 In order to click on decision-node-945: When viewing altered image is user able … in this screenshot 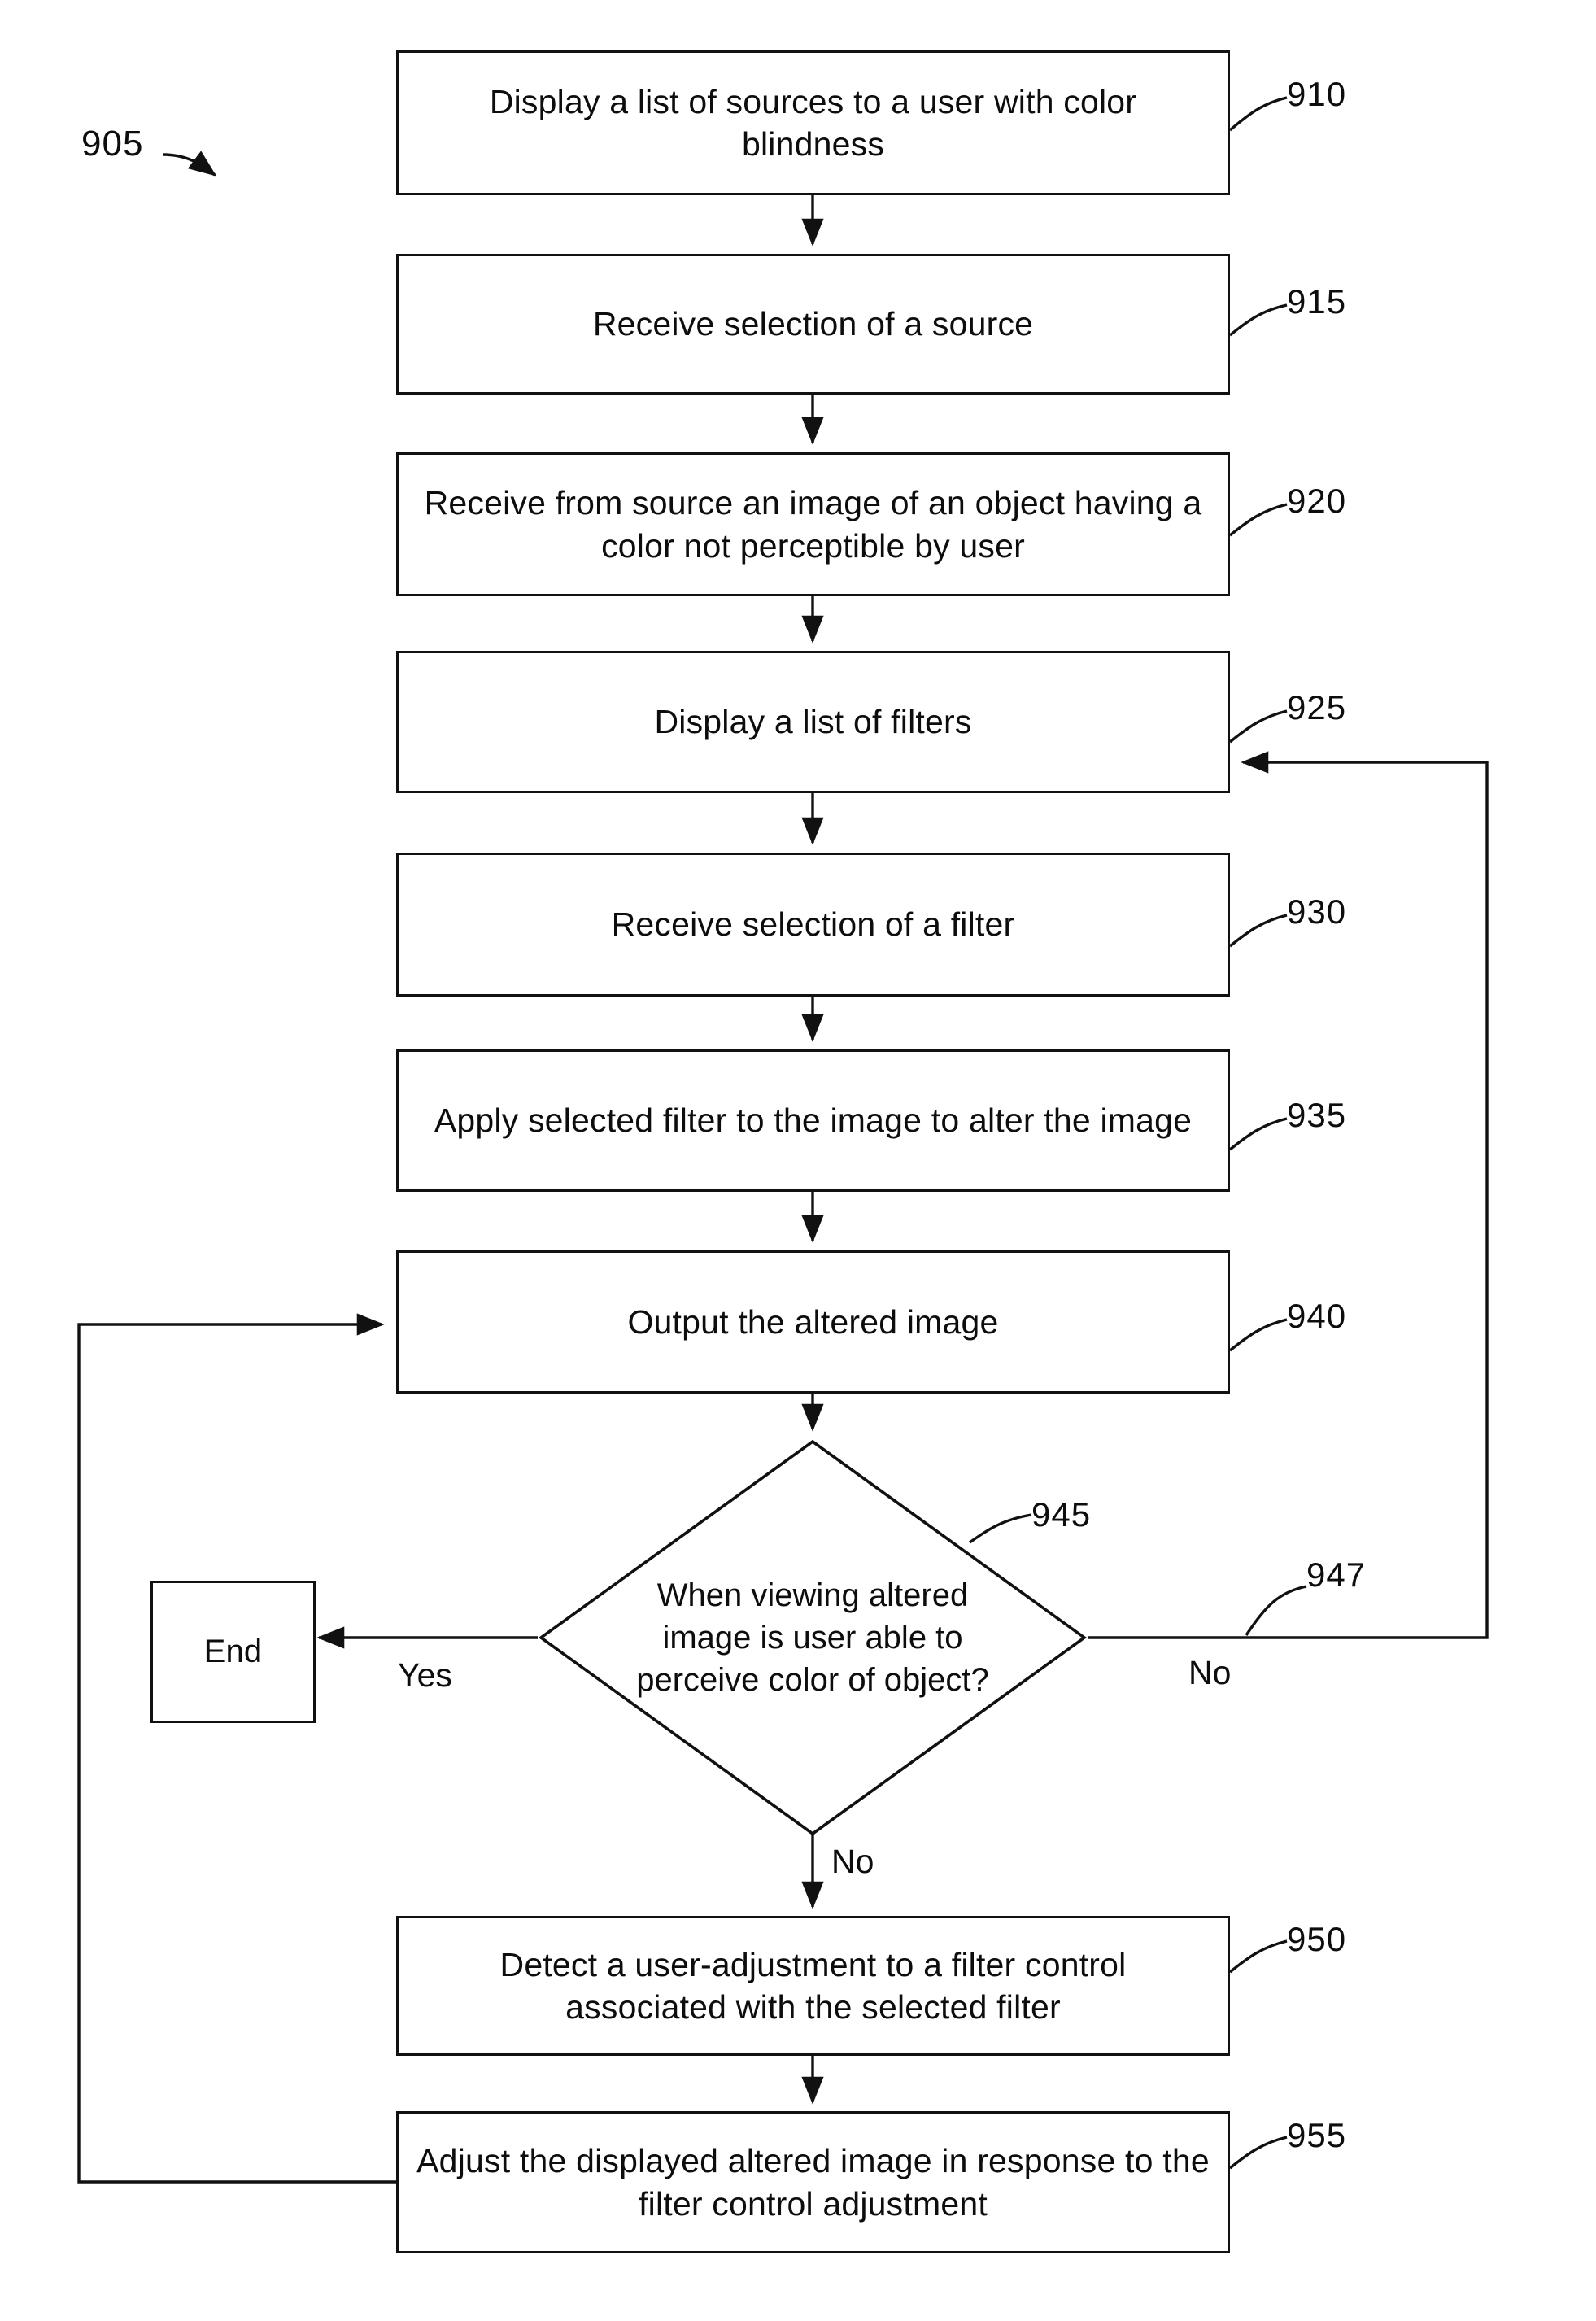, I will do `click(813, 1638)`.